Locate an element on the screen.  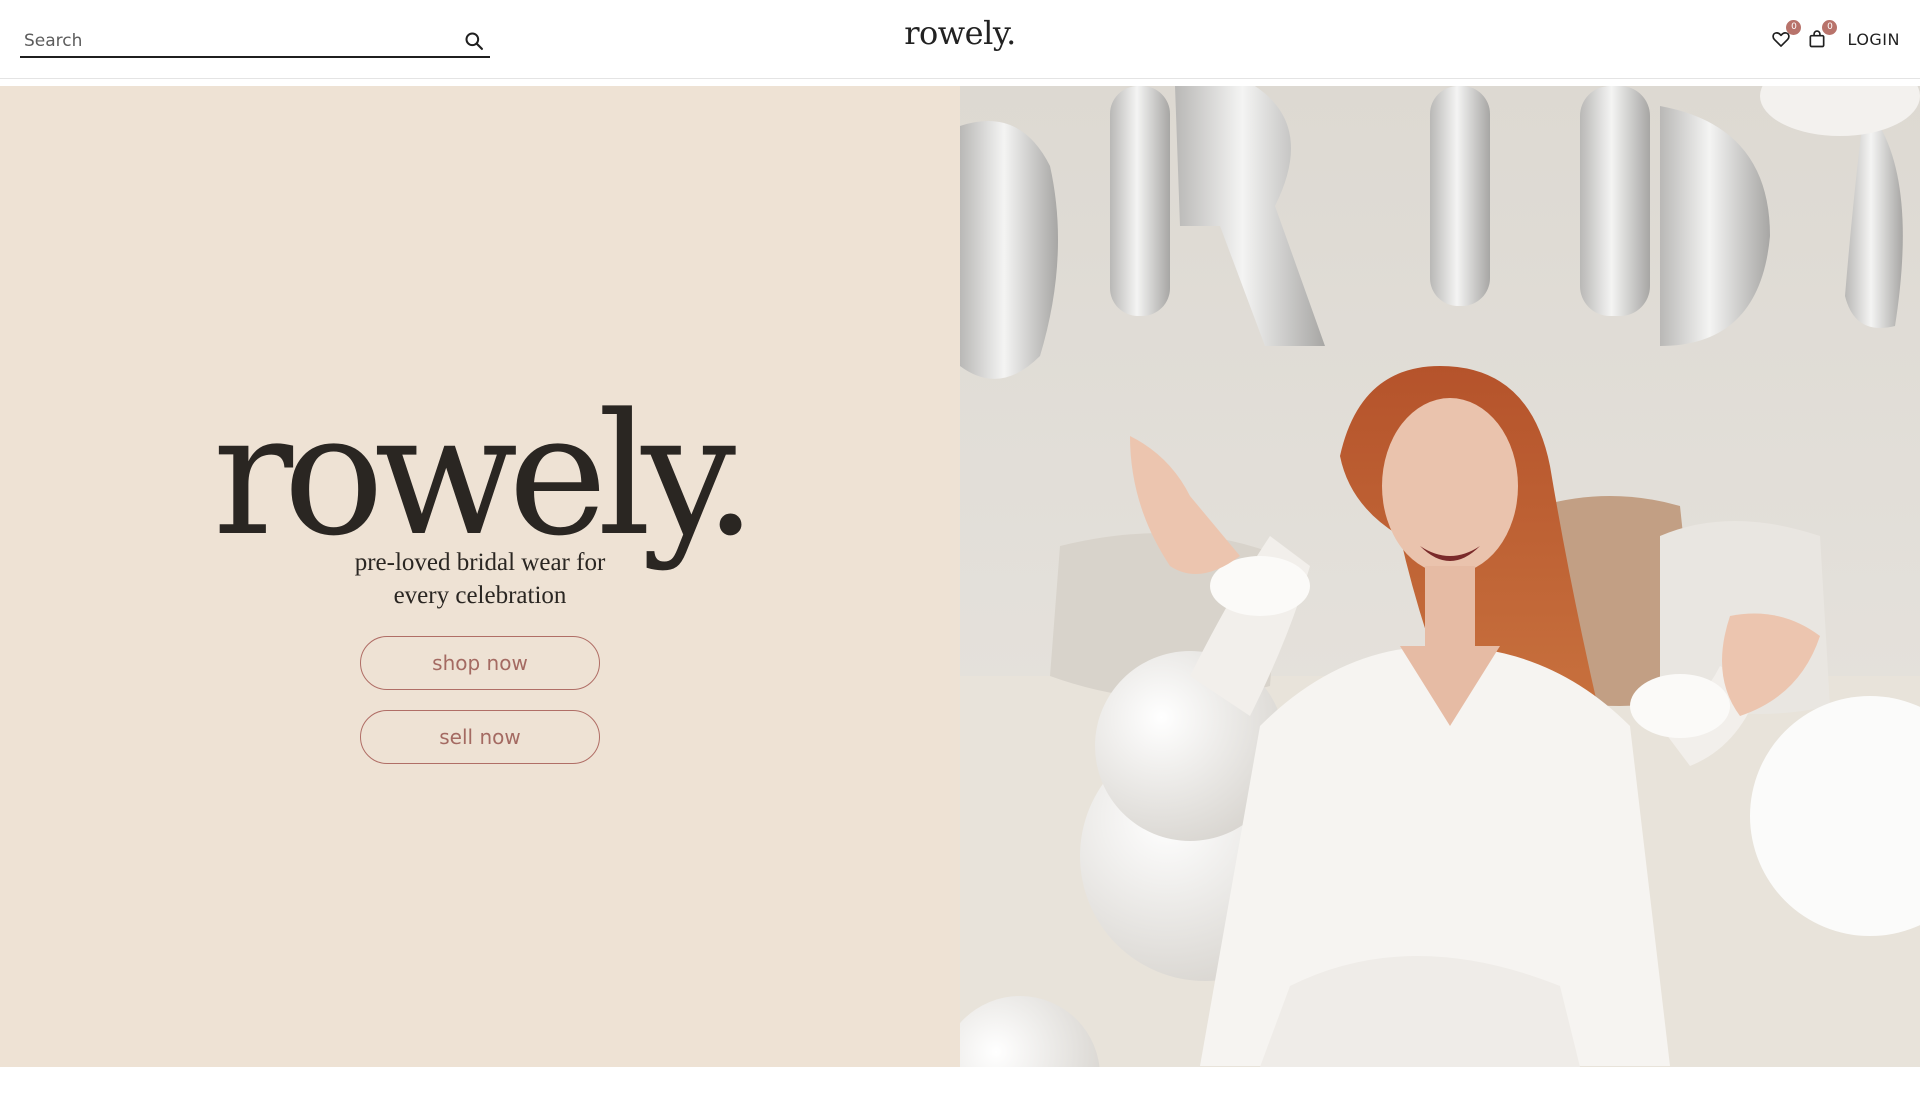
search-button is located at coordinates (474, 41).